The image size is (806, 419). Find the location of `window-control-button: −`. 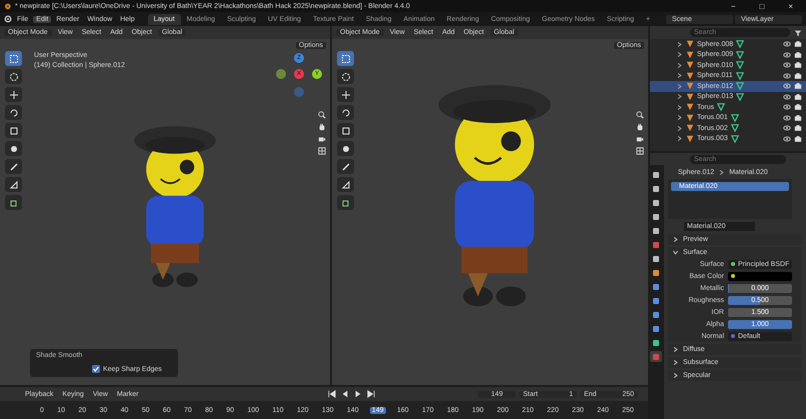

window-control-button: − is located at coordinates (733, 6).